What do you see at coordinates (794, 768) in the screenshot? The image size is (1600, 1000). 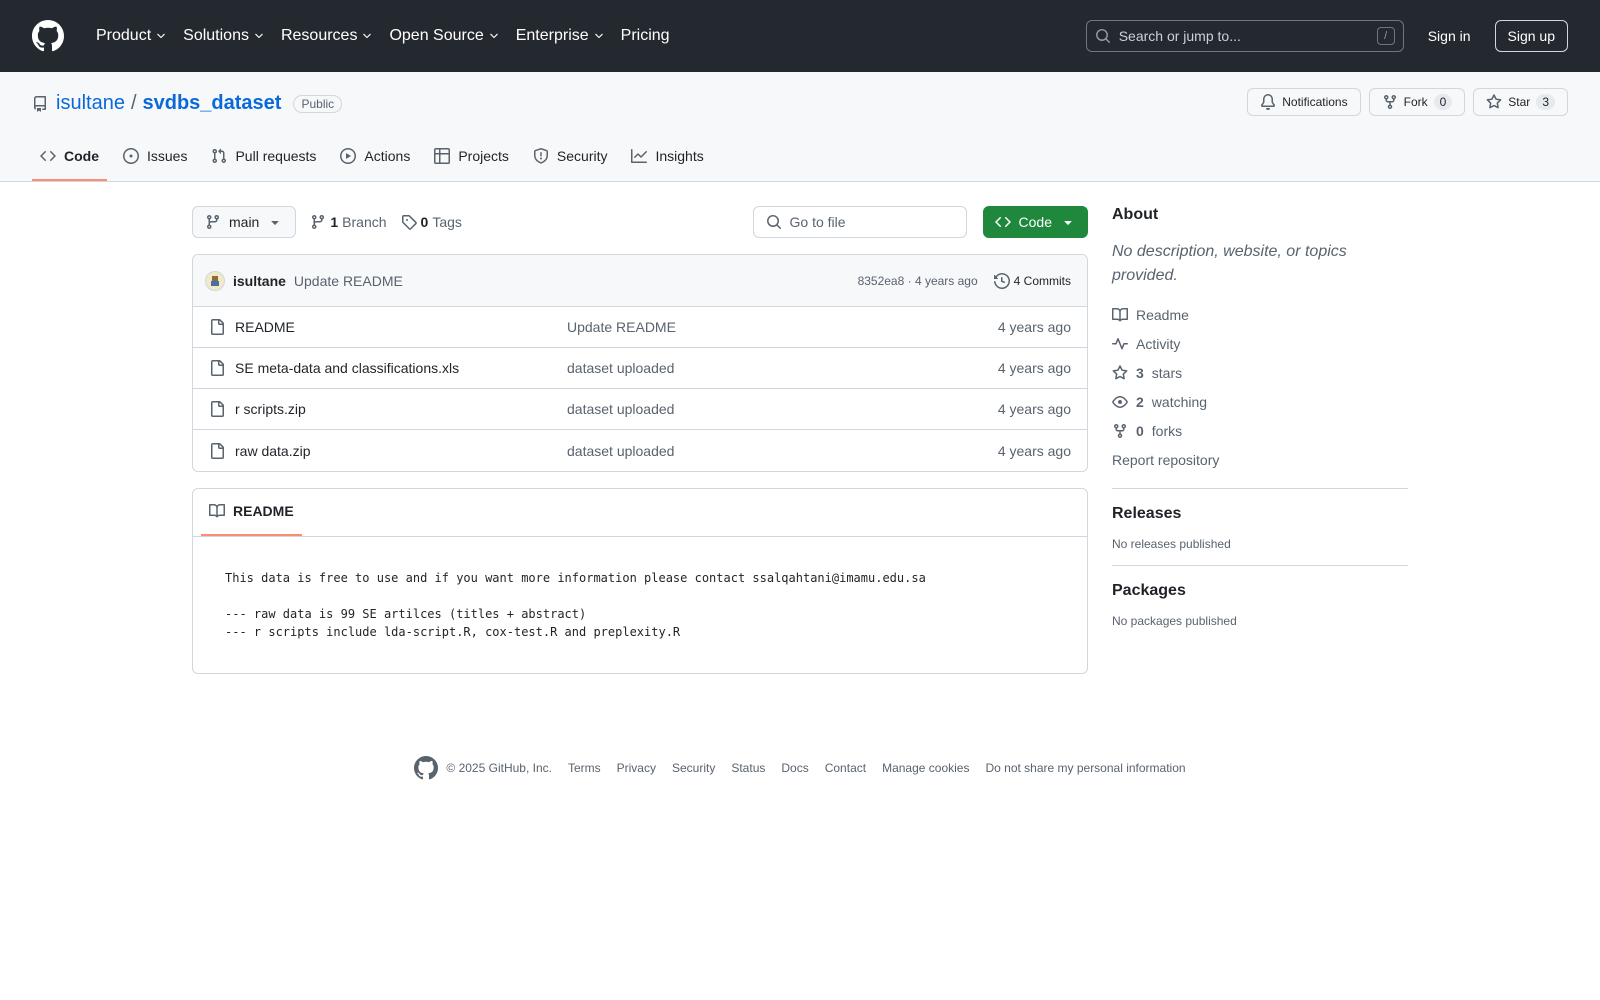 I see `footer-link-docs: Docs` at bounding box center [794, 768].